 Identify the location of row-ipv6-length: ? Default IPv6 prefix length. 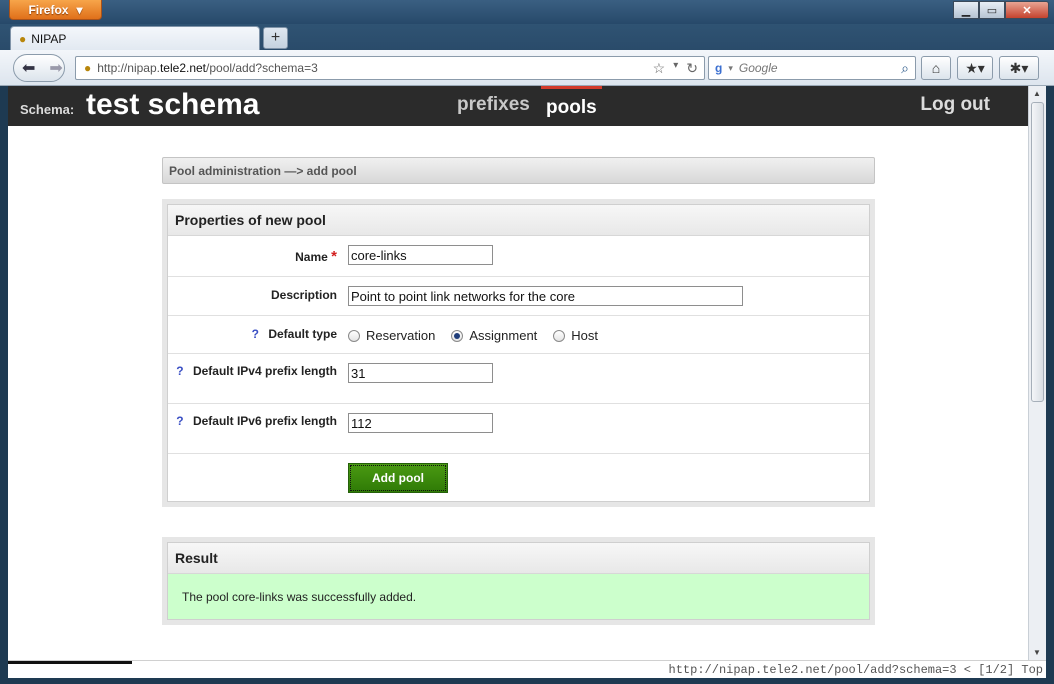
(518, 429).